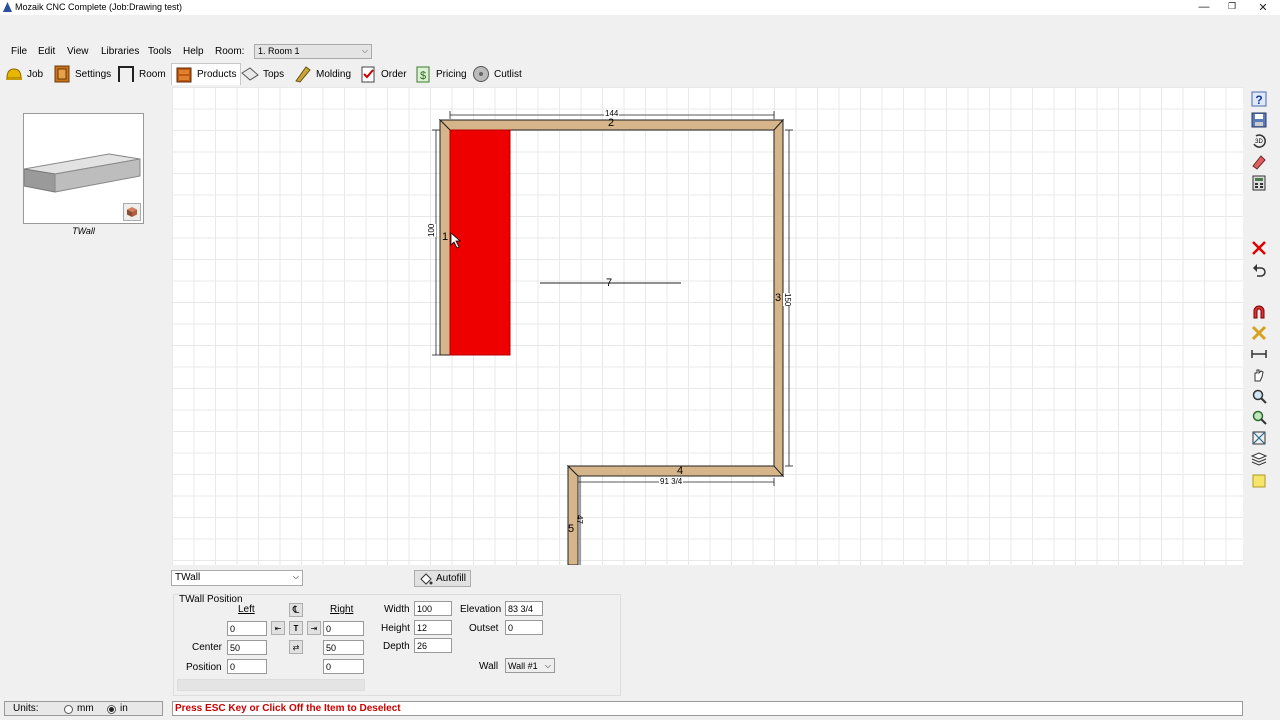  What do you see at coordinates (247, 666) in the screenshot?
I see `position-left-input: 0` at bounding box center [247, 666].